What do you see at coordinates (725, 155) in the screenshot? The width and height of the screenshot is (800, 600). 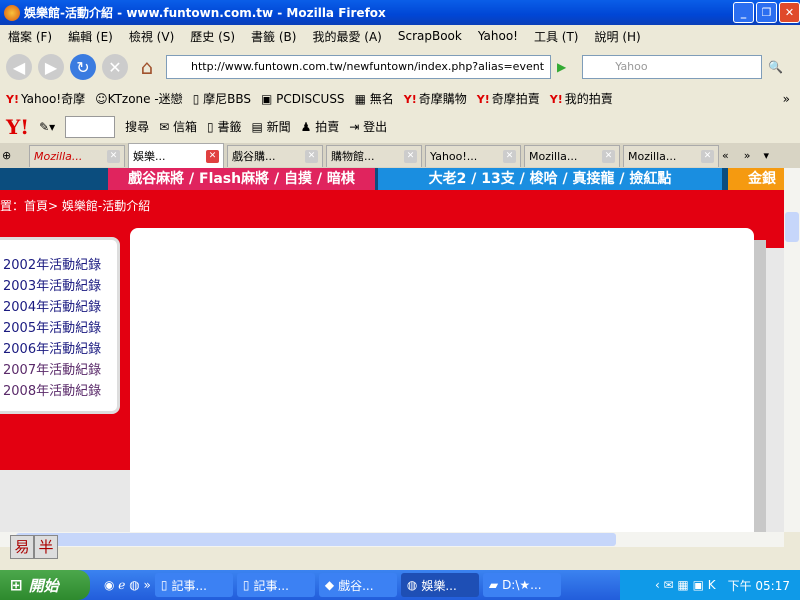 I see `tab-scroll-left: «` at bounding box center [725, 155].